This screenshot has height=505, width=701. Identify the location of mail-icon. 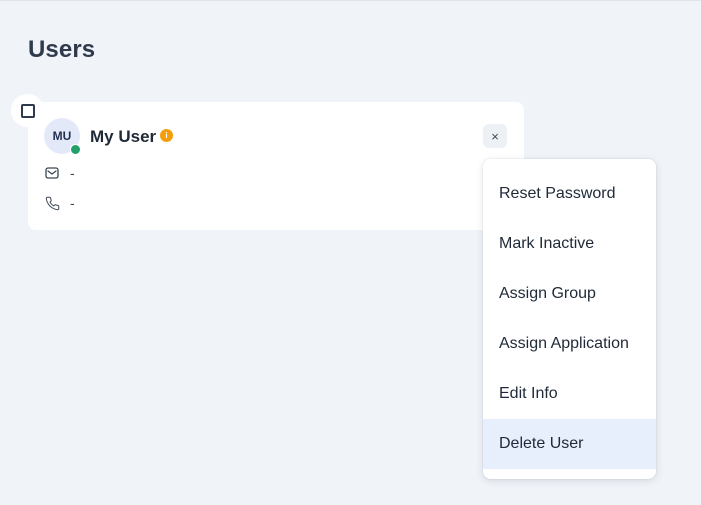
(52, 173).